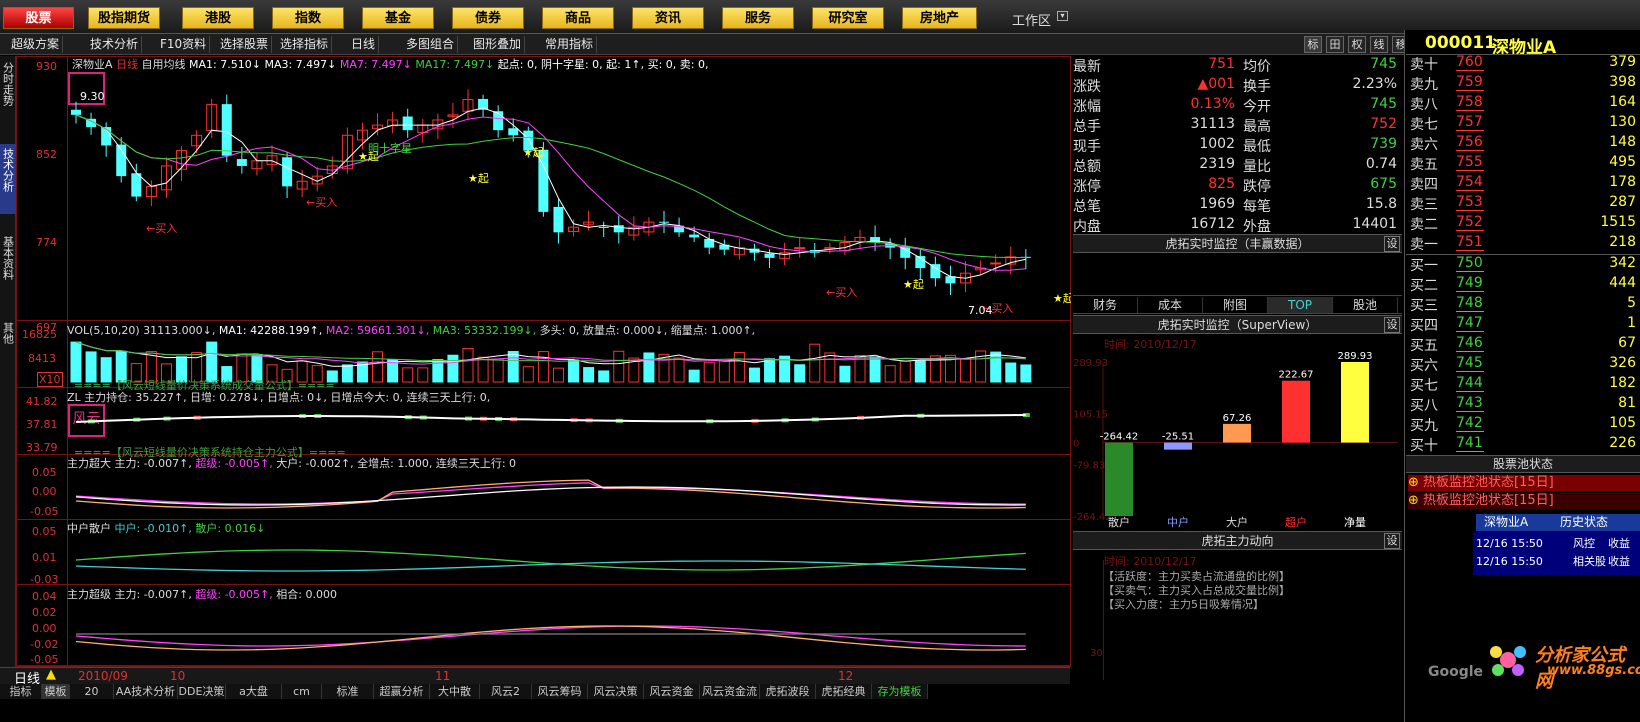 The image size is (1640, 722). I want to click on toolbar-period: 日线, so click(364, 44).